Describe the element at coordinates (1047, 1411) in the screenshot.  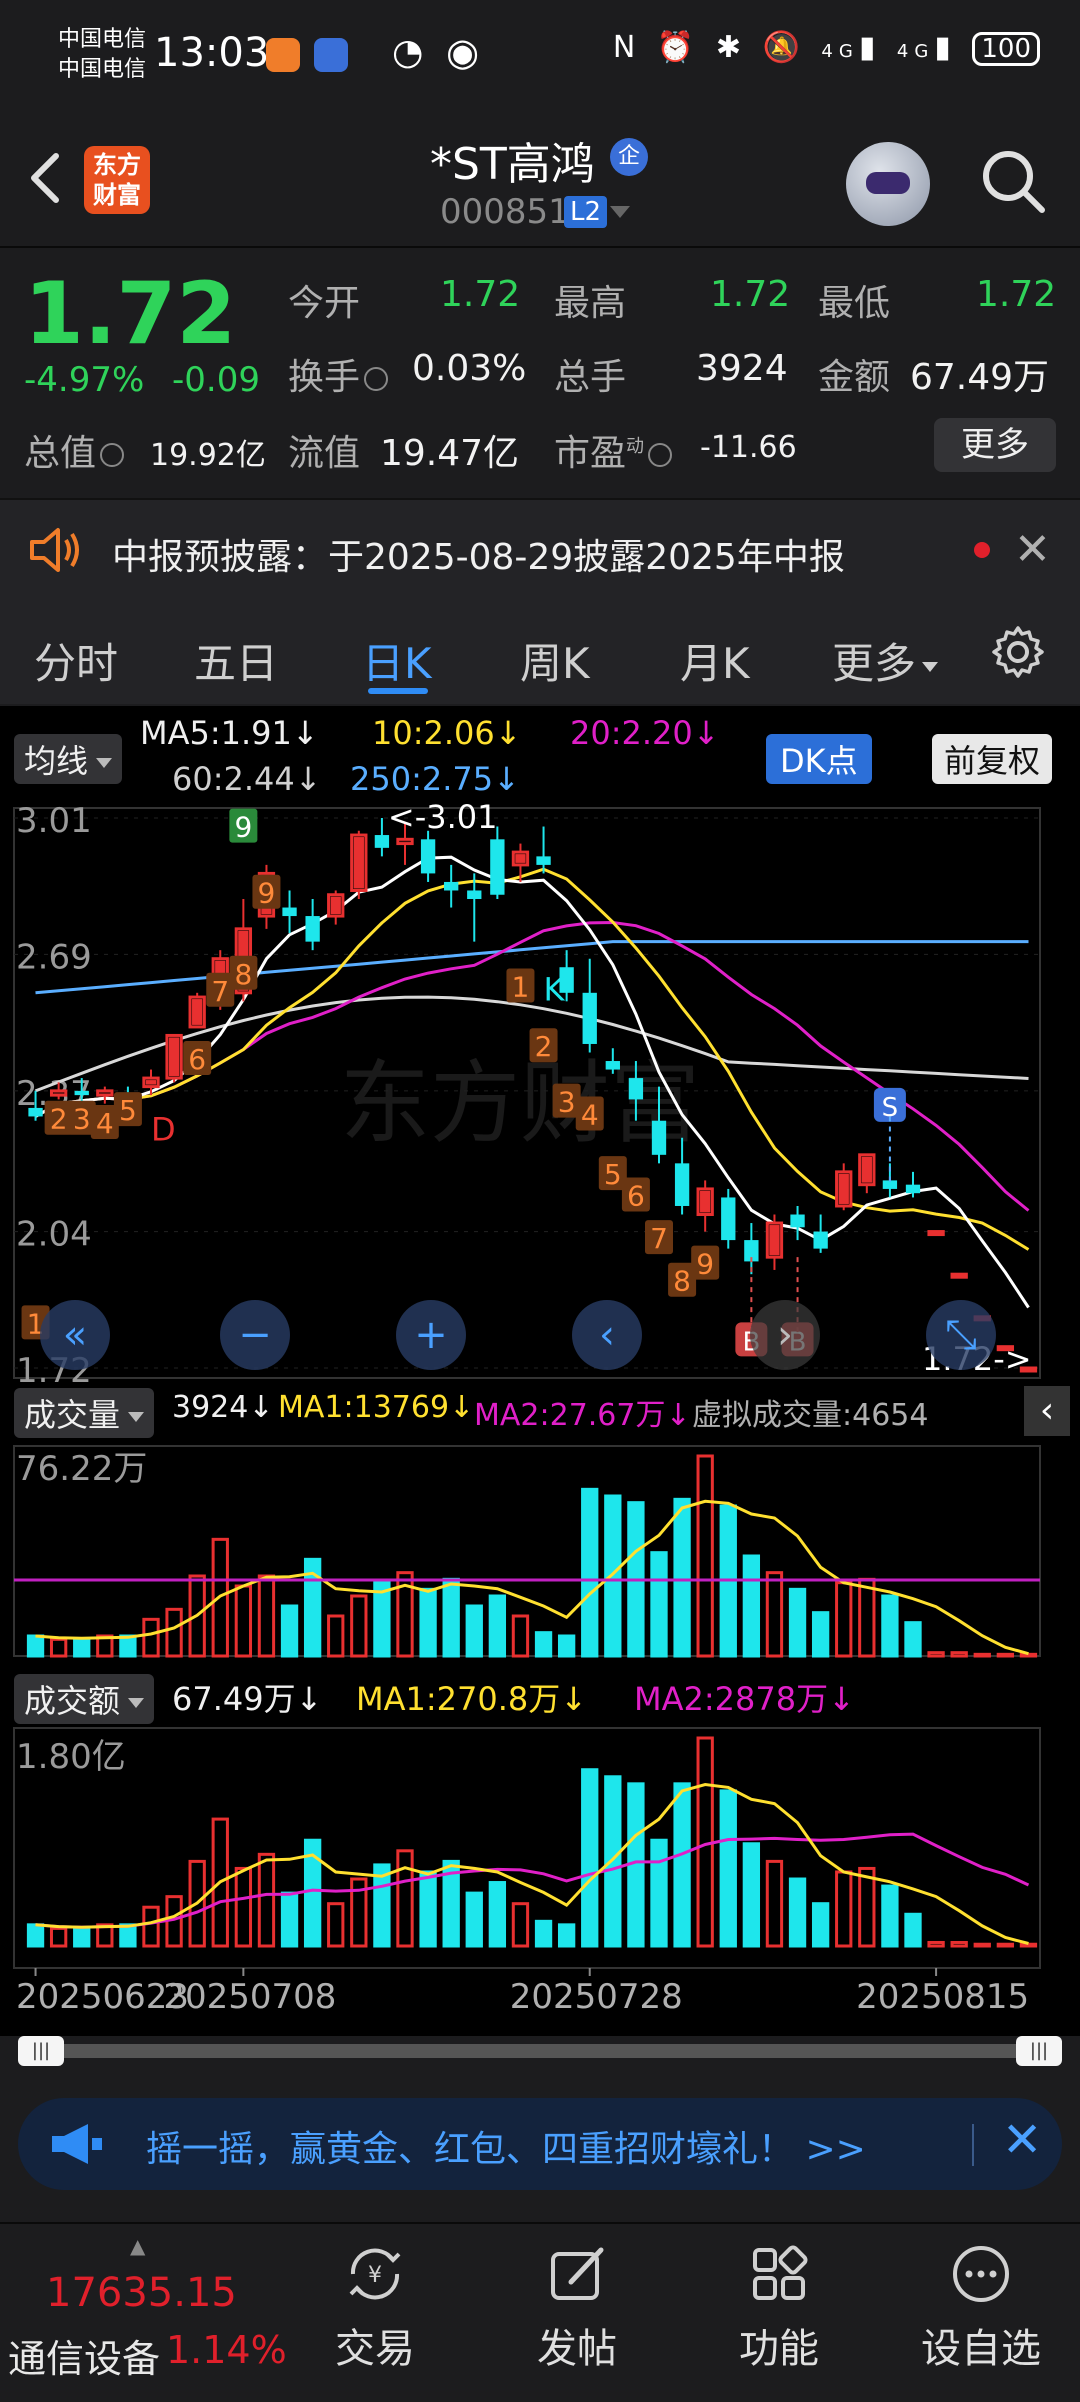
I see `collapse-panel-button: ‹` at that location.